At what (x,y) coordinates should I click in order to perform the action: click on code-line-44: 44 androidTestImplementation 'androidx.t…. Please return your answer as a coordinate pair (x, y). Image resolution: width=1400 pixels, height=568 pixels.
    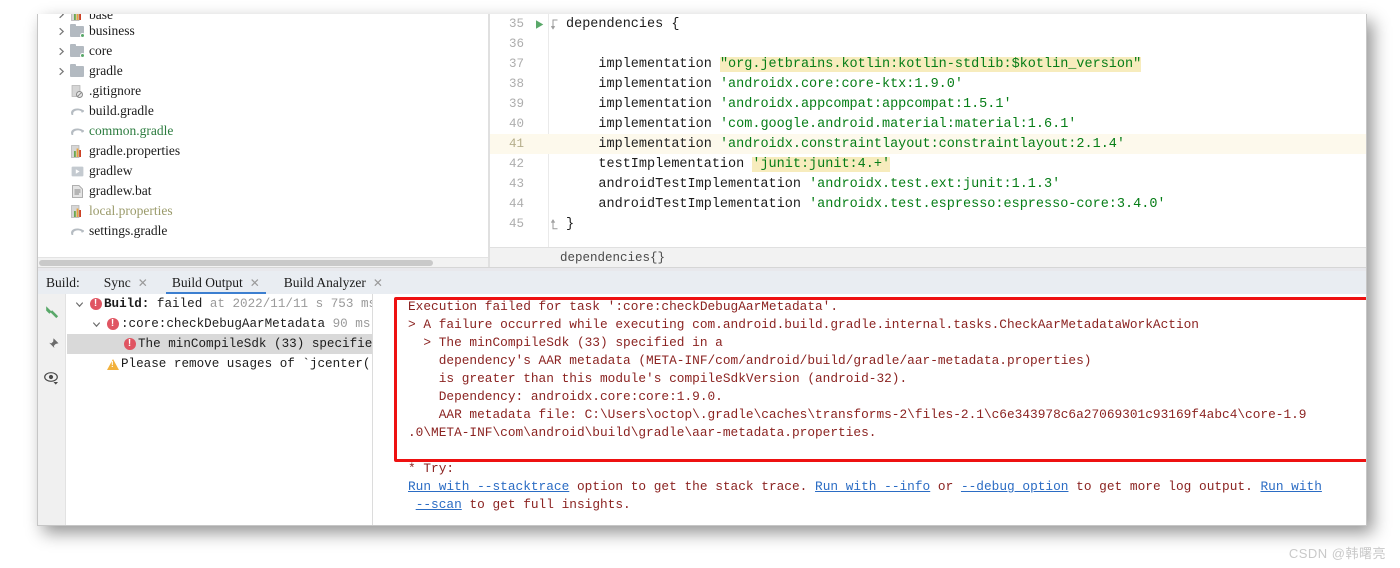
    Looking at the image, I should click on (928, 204).